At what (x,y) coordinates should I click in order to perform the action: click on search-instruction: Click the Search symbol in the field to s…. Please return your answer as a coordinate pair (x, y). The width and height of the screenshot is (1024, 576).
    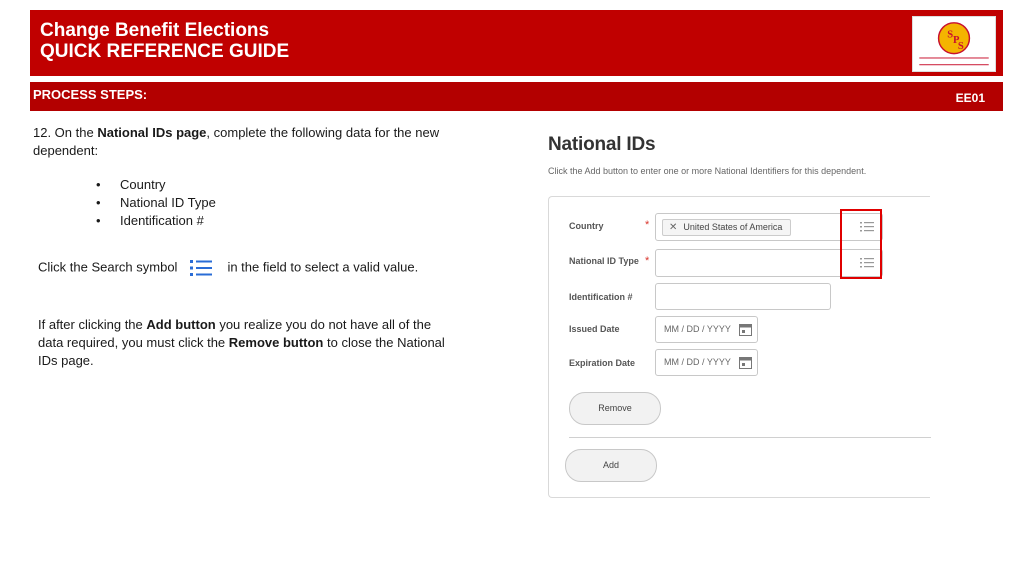
    Looking at the image, I should click on (253, 268).